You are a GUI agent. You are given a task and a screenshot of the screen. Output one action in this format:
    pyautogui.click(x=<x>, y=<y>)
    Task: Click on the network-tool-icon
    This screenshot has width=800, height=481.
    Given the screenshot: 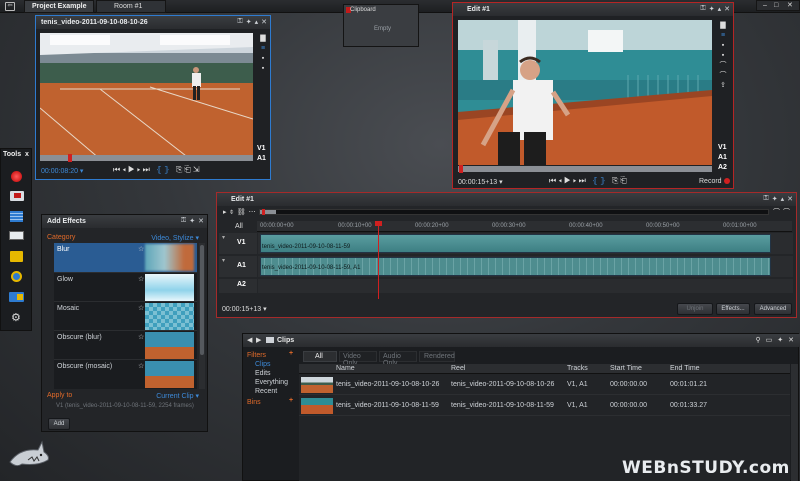 What is the action you would take?
    pyautogui.click(x=16, y=276)
    